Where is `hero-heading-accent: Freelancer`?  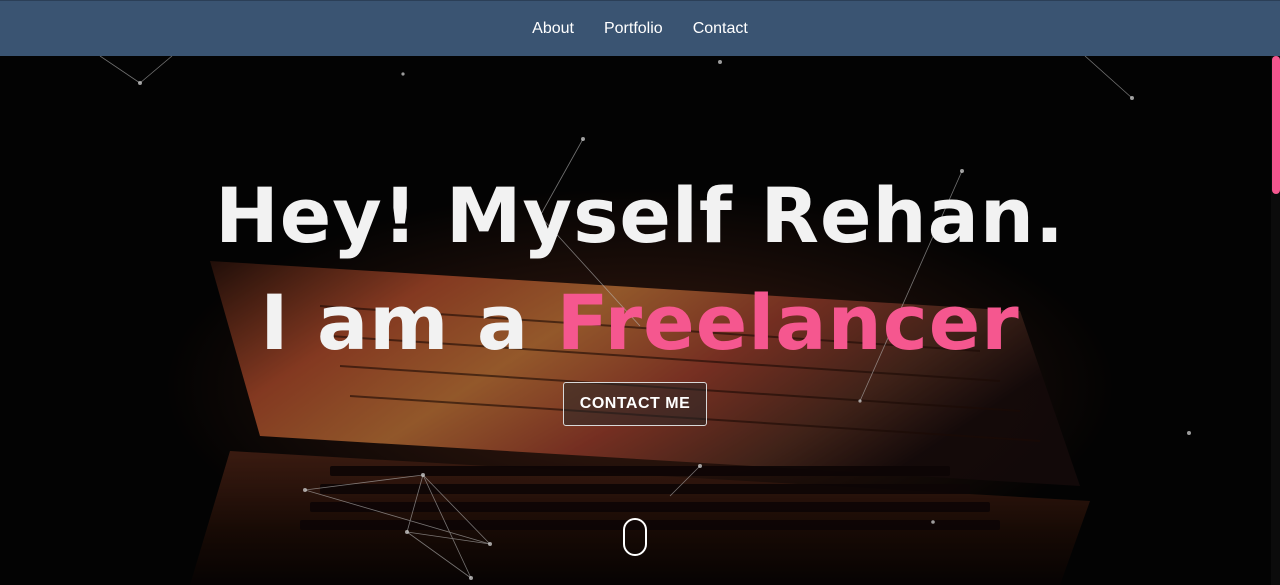 hero-heading-accent: Freelancer is located at coordinates (788, 322).